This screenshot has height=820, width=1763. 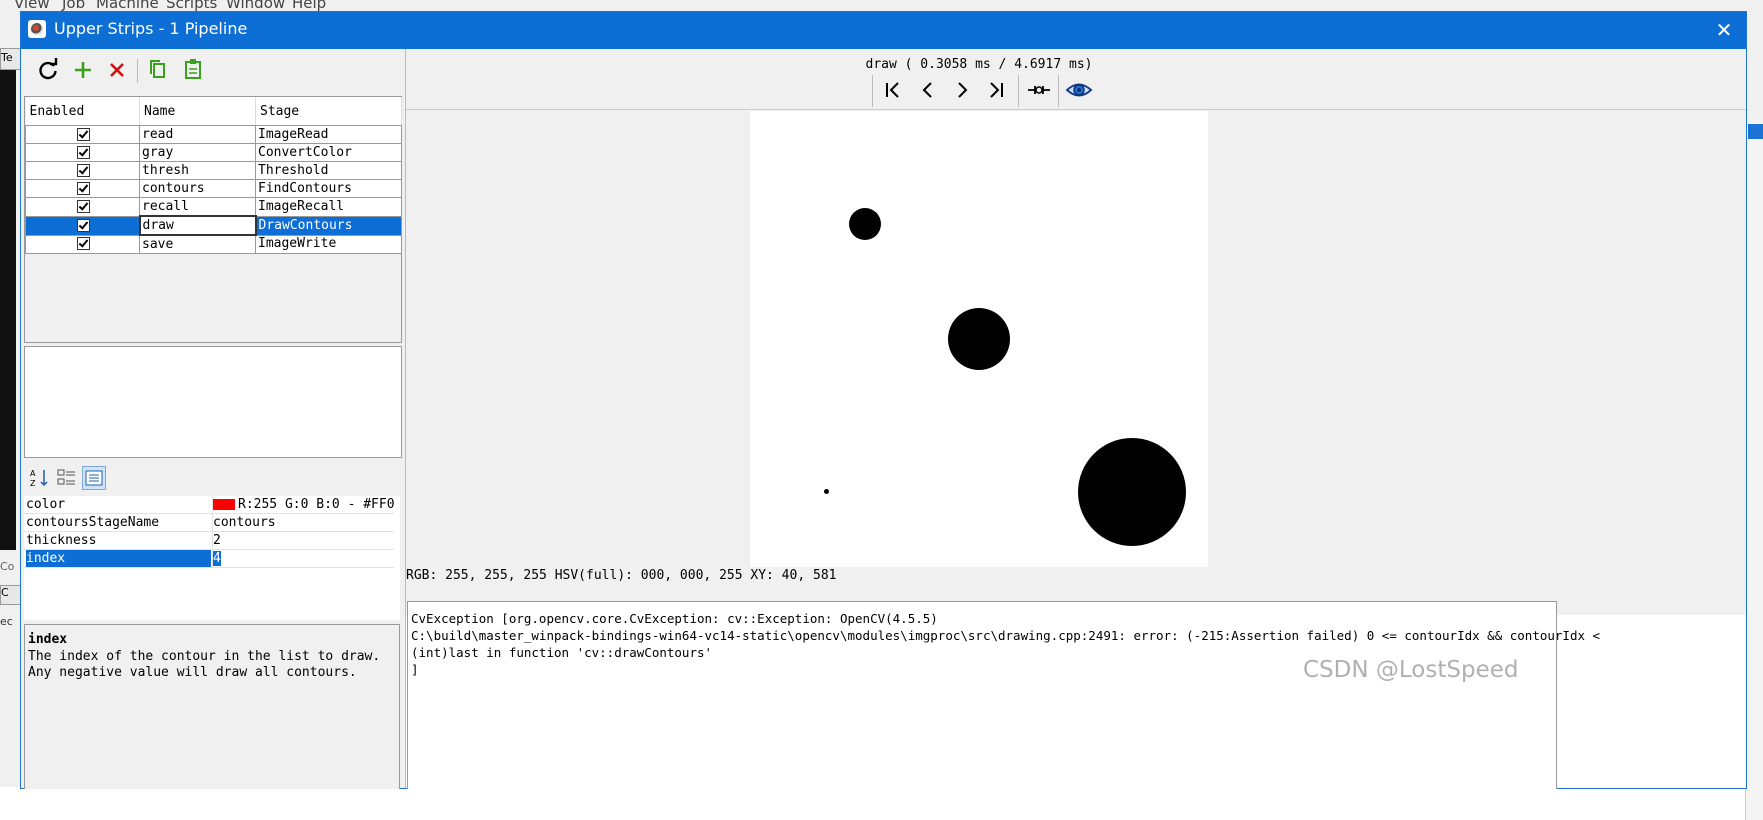 I want to click on bg-left-fragment: Co, so click(x=7, y=566).